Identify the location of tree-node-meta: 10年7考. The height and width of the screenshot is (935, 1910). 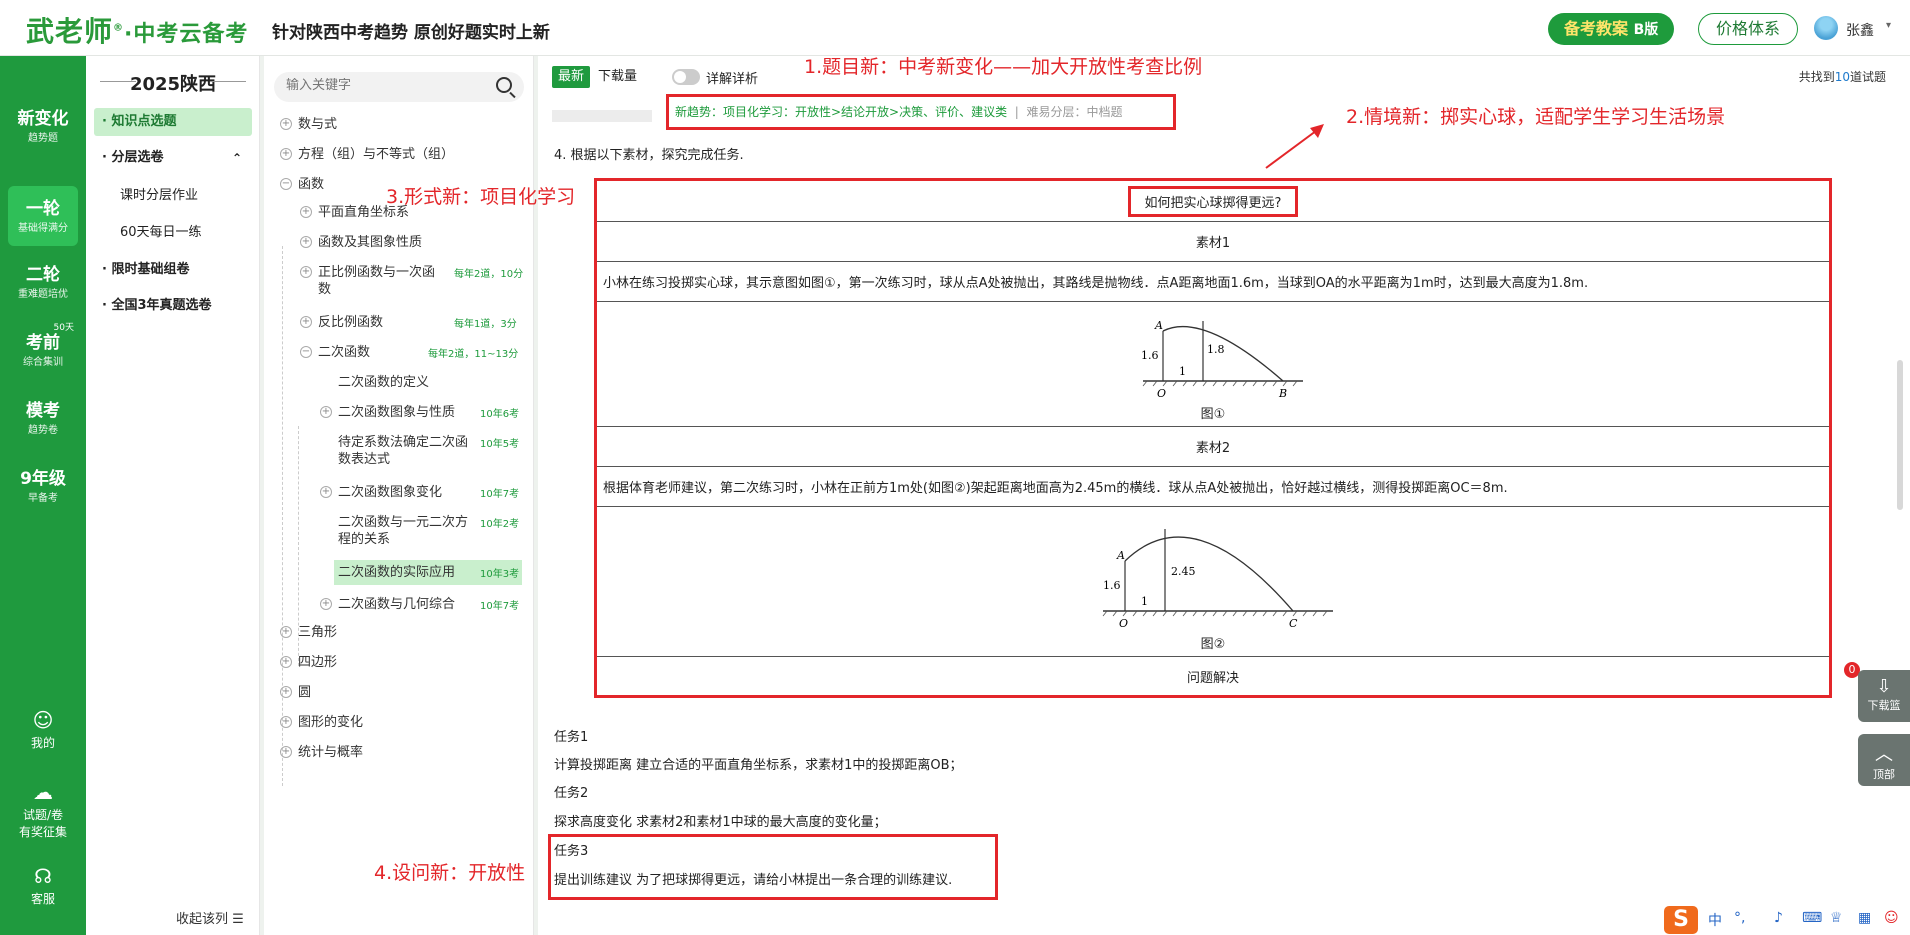
(500, 494).